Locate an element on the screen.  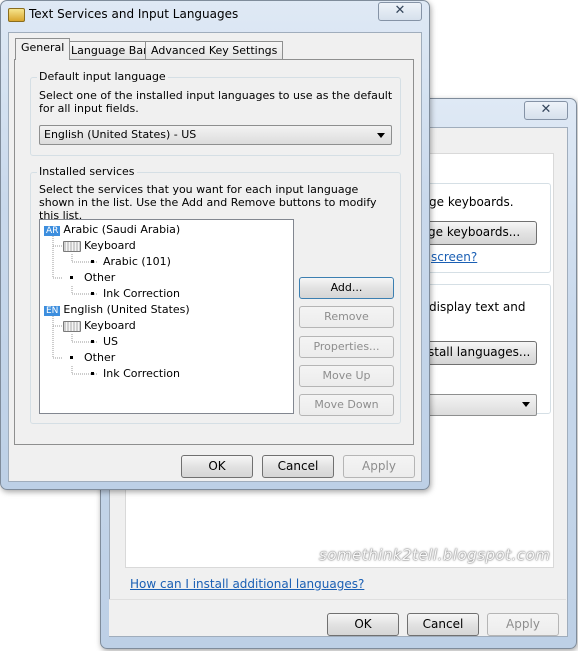
tree-item-english-us: US is located at coordinates (110, 341).